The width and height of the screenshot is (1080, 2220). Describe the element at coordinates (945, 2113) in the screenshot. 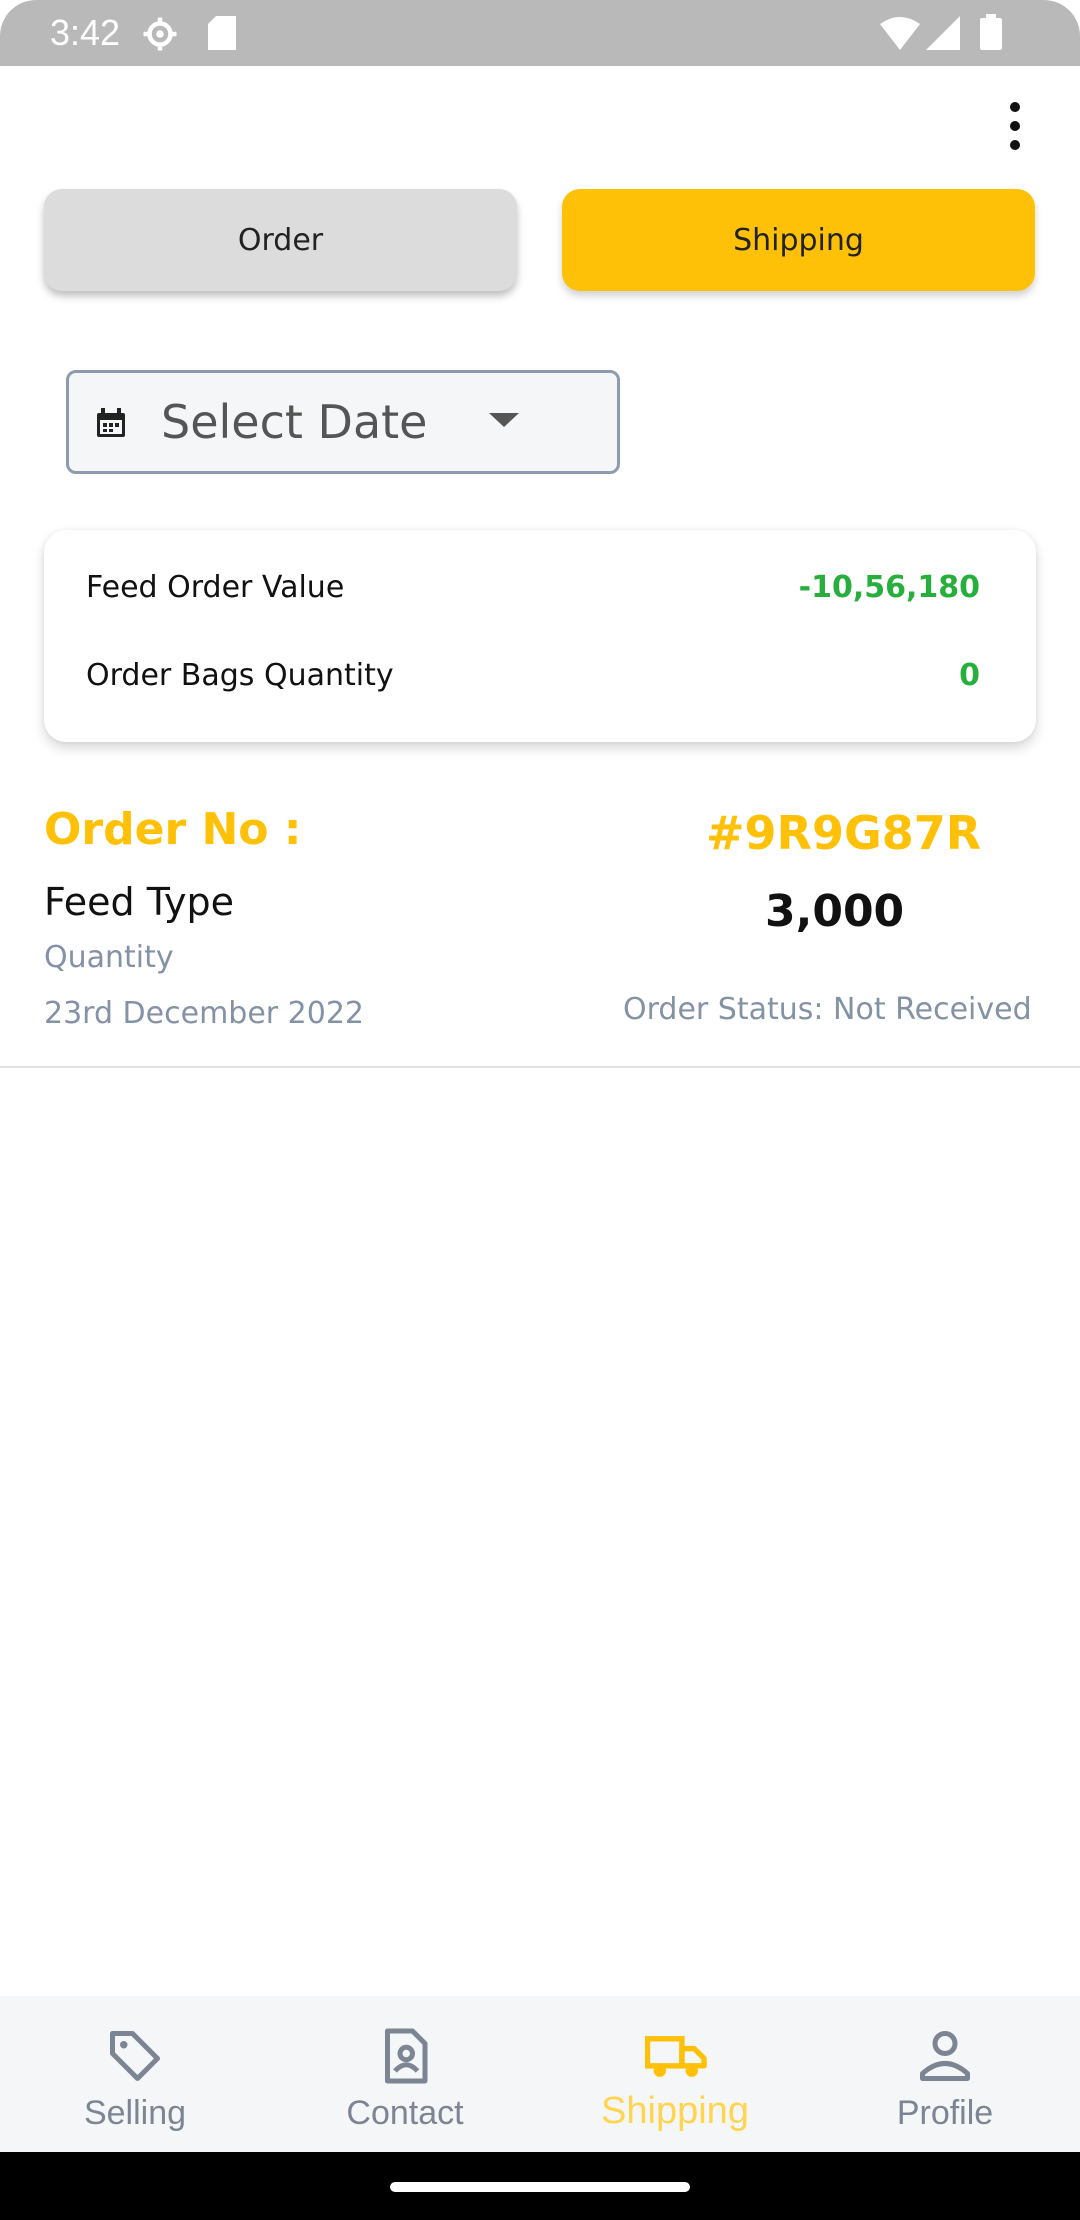

I see `nav-label-profile: Profile` at that location.